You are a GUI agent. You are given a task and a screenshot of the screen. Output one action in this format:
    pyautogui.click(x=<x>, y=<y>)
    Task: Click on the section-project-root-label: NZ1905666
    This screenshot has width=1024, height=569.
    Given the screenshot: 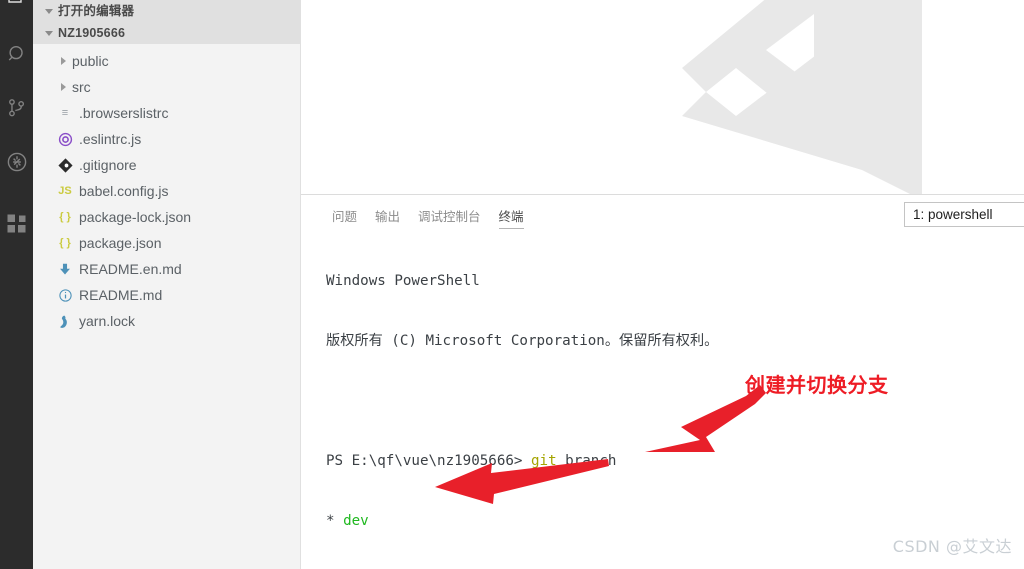 What is the action you would take?
    pyautogui.click(x=92, y=33)
    